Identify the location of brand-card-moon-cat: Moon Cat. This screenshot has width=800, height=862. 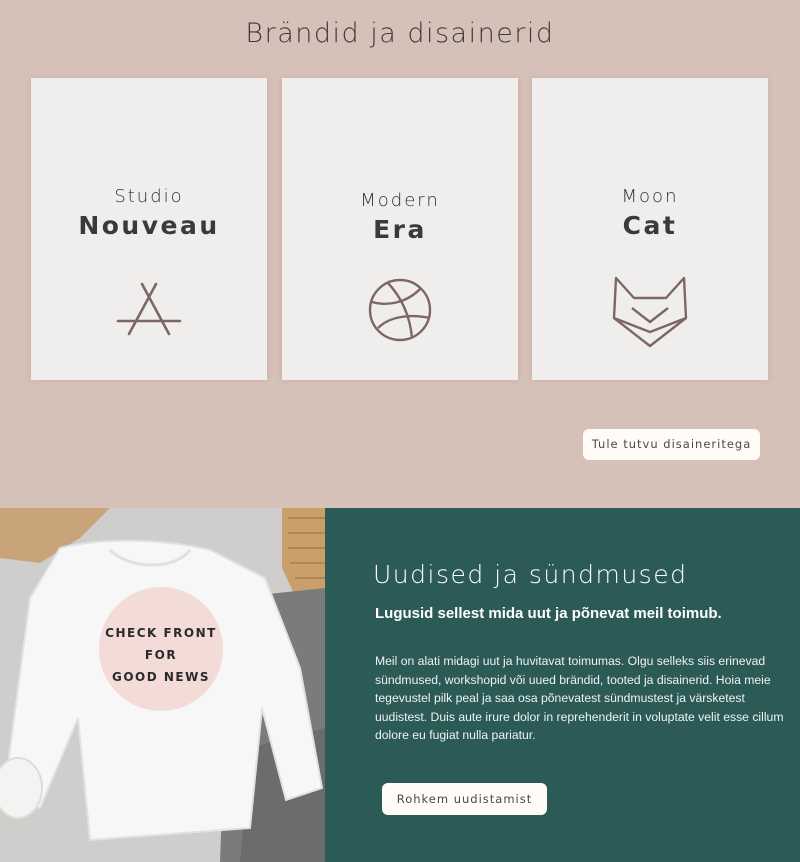
(650, 229).